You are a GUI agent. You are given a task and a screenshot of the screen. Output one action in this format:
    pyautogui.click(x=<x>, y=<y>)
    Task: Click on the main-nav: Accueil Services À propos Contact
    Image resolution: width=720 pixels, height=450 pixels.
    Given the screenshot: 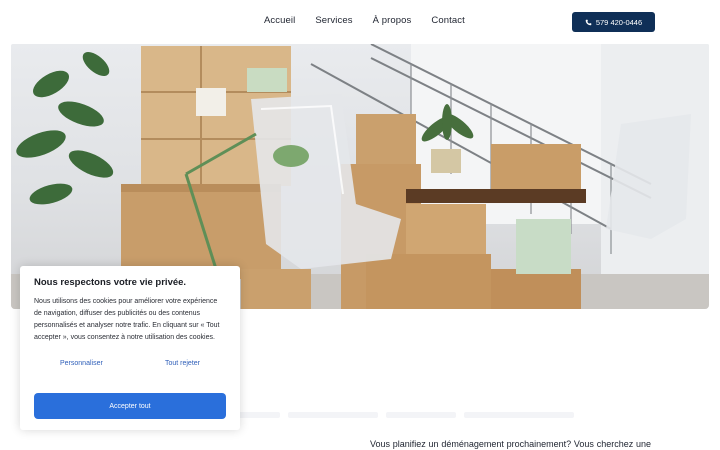 What is the action you would take?
    pyautogui.click(x=374, y=20)
    